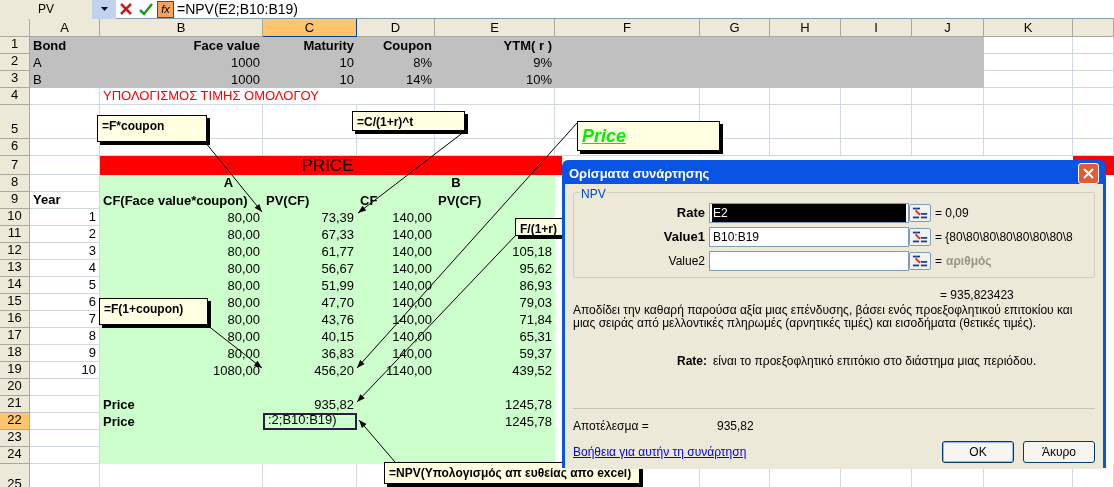  I want to click on cell-text: 105,18, so click(532, 252).